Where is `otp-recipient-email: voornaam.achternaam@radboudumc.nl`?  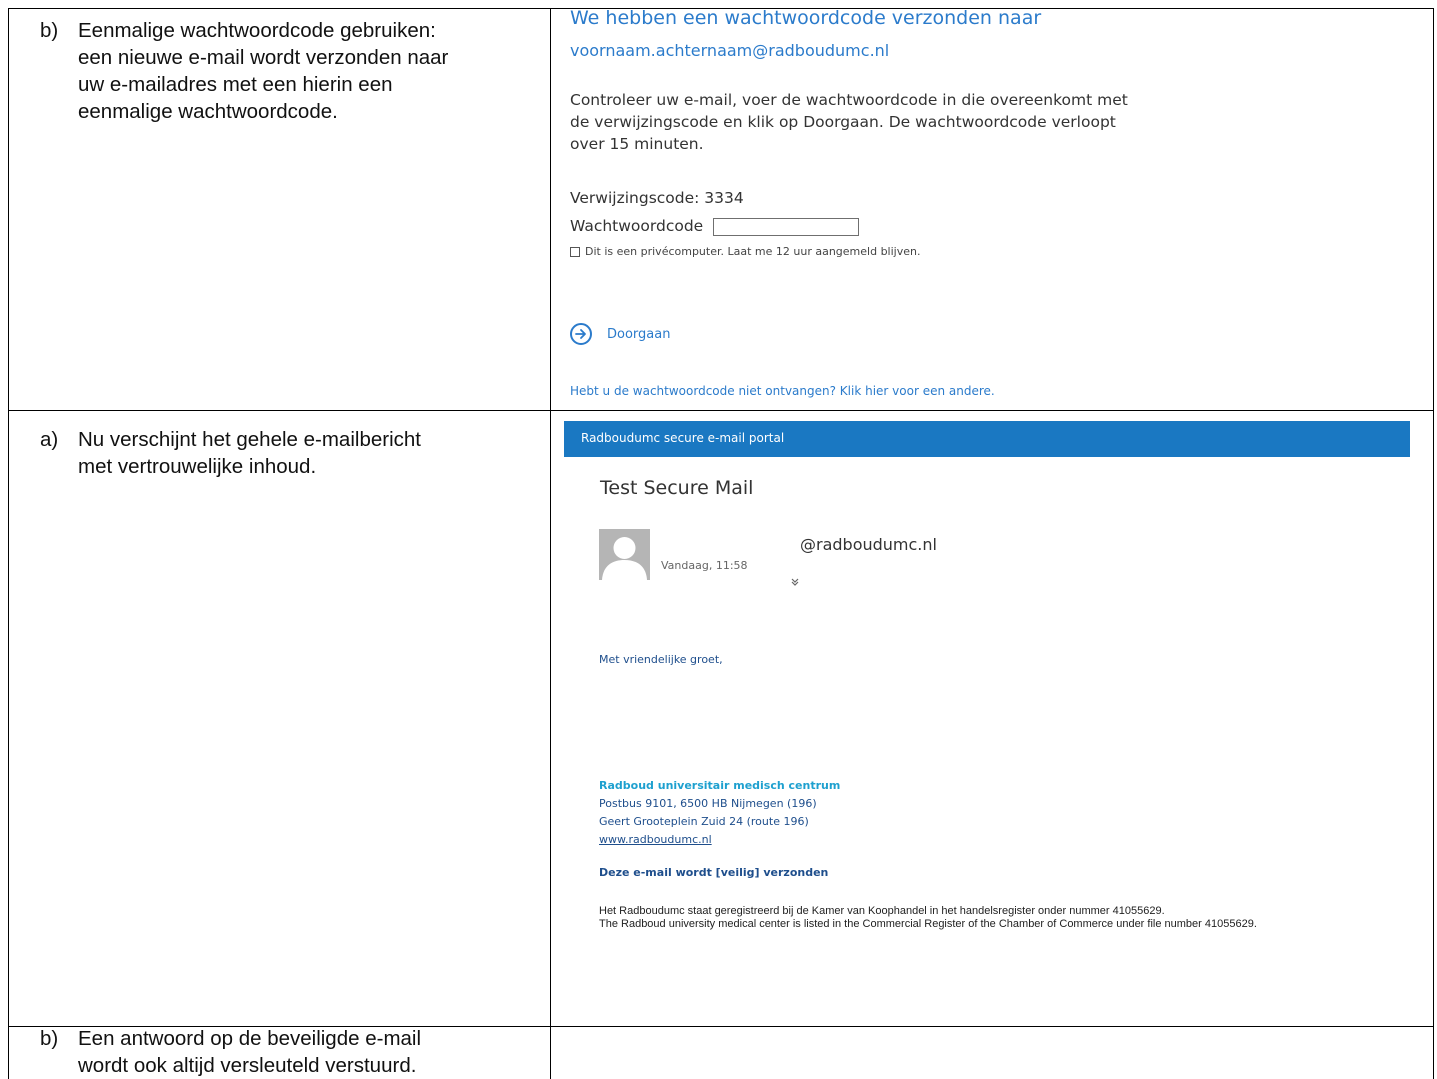 otp-recipient-email: voornaam.achternaam@radboudumc.nl is located at coordinates (730, 50).